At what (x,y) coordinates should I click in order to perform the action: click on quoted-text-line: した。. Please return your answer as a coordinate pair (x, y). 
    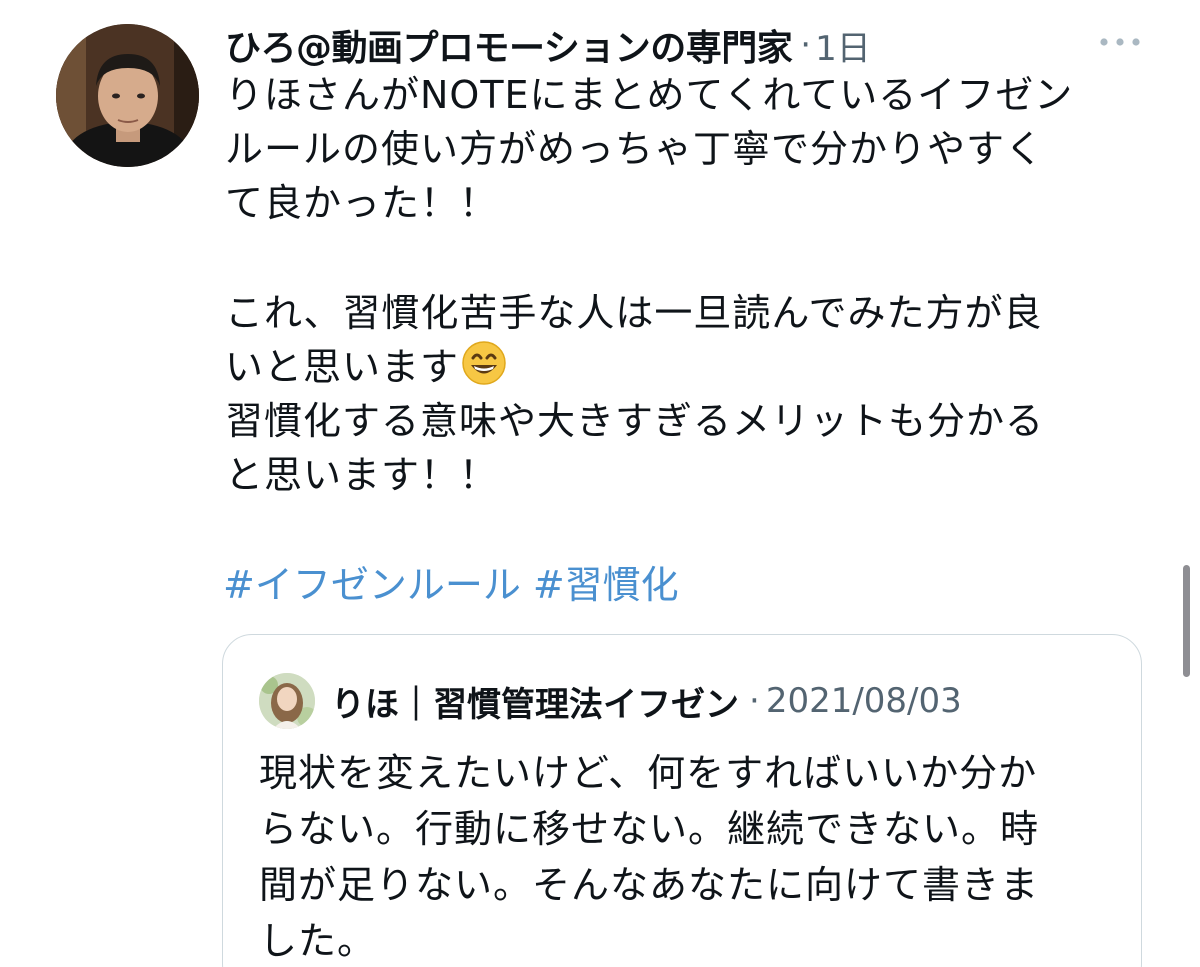
    Looking at the image, I should click on (318, 941).